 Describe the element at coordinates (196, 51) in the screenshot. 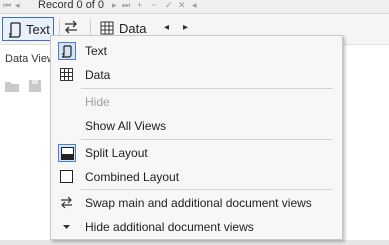

I see `menu-item-text: Text` at that location.